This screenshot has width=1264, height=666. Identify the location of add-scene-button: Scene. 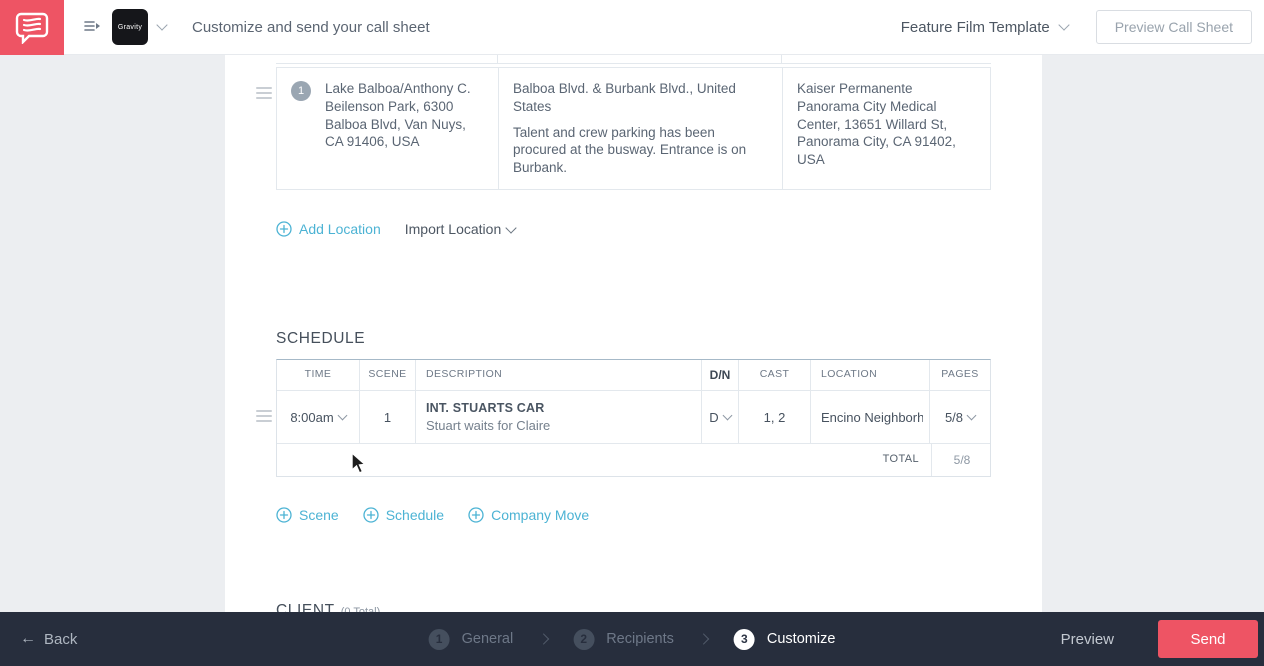
(307, 515).